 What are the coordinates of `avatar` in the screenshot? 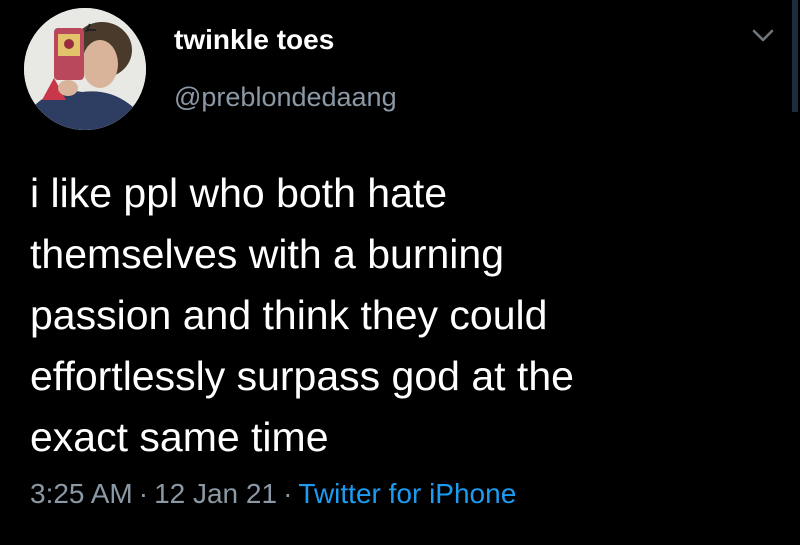 It's located at (85, 69).